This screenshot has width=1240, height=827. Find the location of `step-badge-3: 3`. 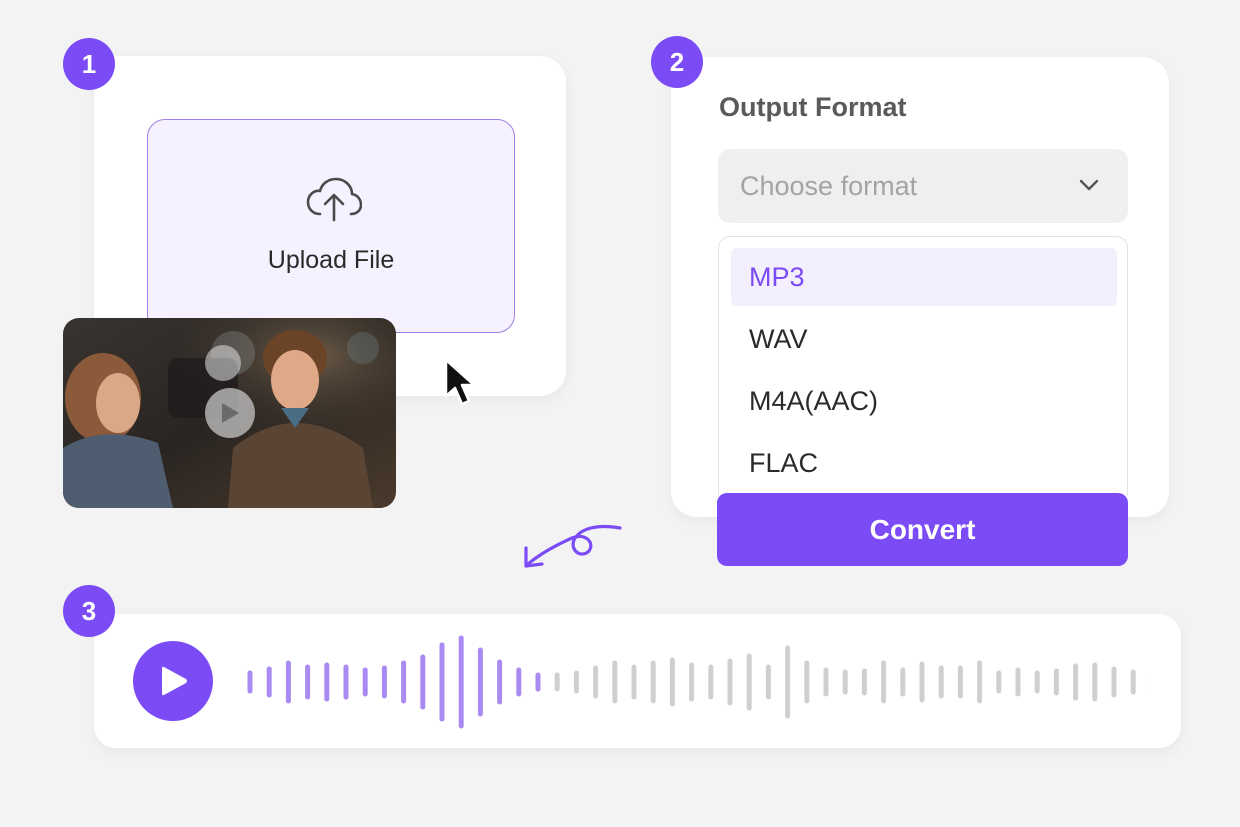

step-badge-3: 3 is located at coordinates (89, 611).